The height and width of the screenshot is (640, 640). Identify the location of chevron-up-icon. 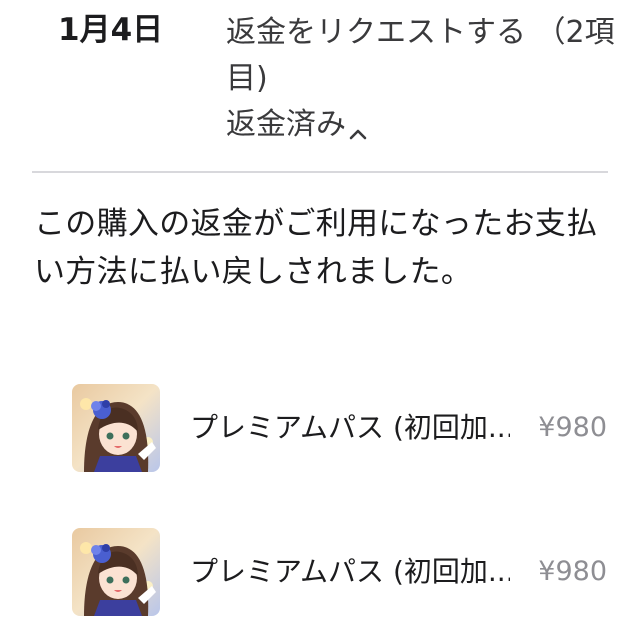
(358, 126).